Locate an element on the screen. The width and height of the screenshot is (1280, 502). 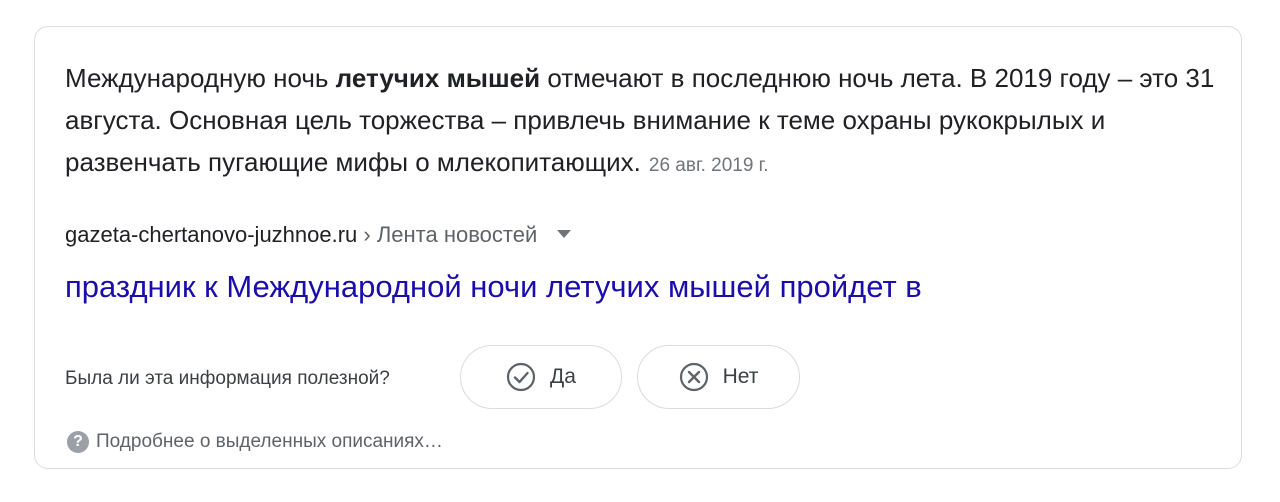
snippet-text-part1: Международную ночь is located at coordinates (200, 78).